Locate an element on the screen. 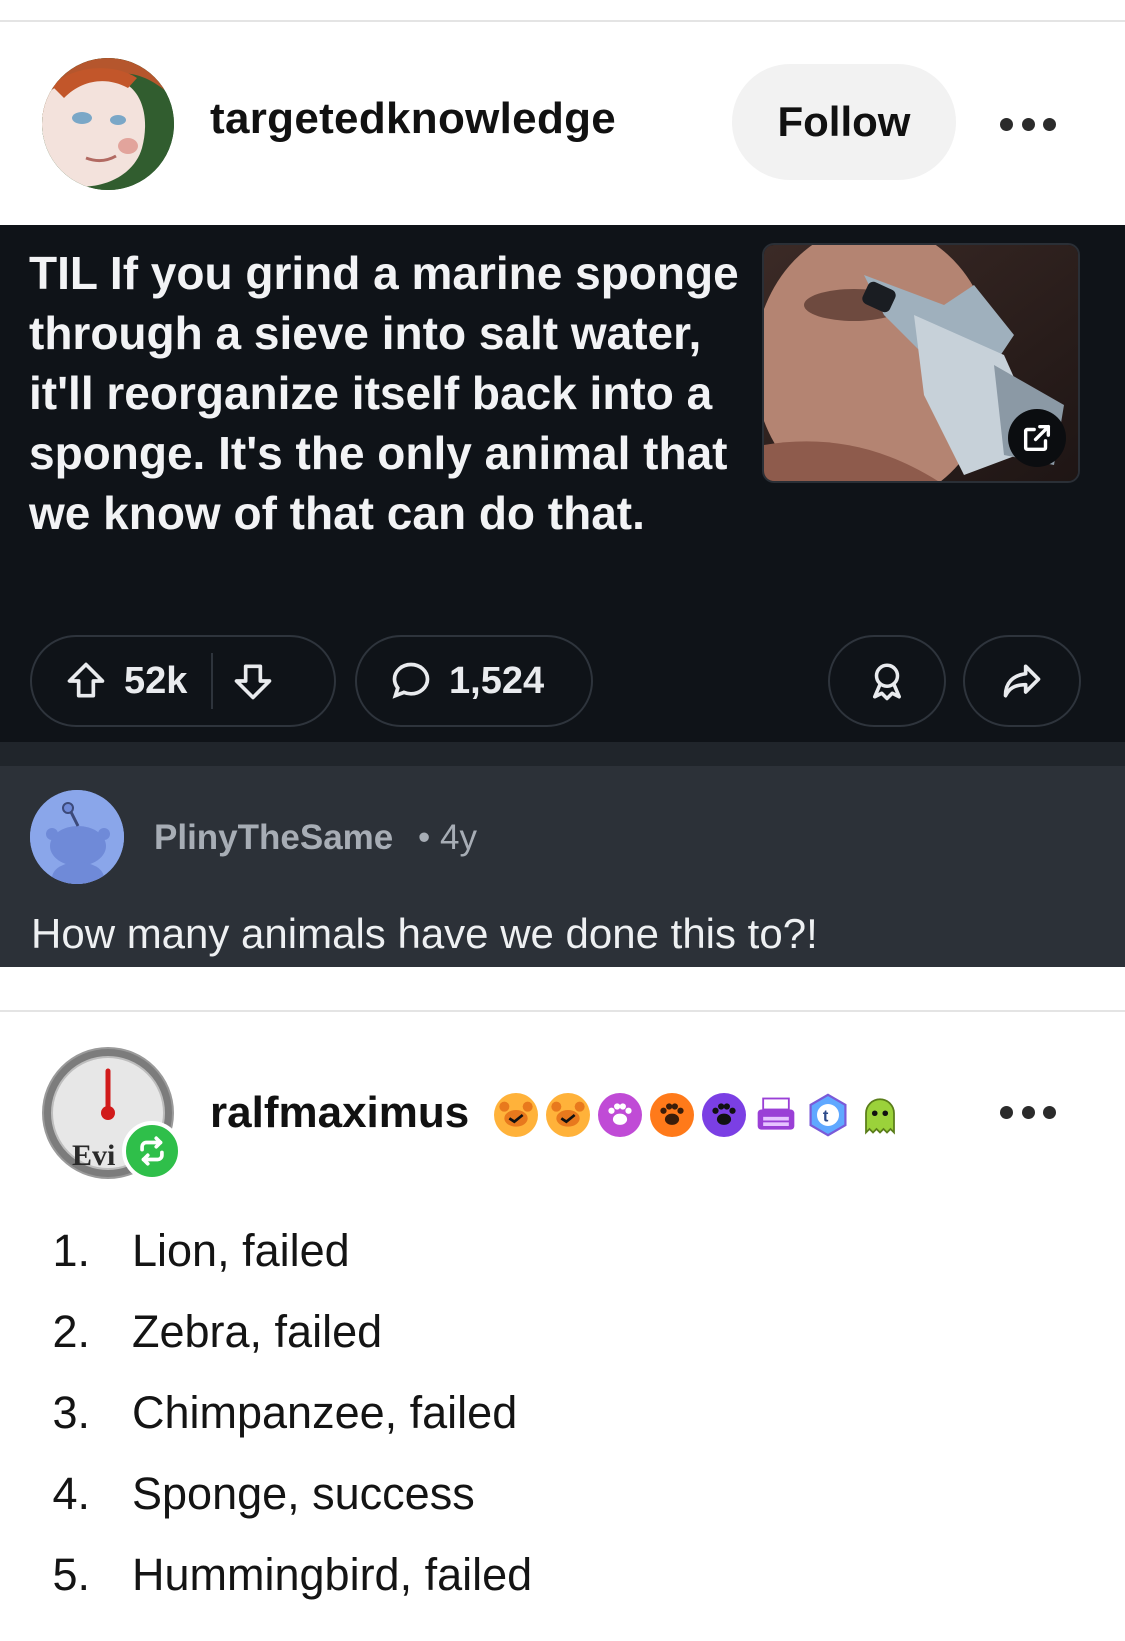 The height and width of the screenshot is (1641, 1125). vote-bar: 52k is located at coordinates (183, 681).